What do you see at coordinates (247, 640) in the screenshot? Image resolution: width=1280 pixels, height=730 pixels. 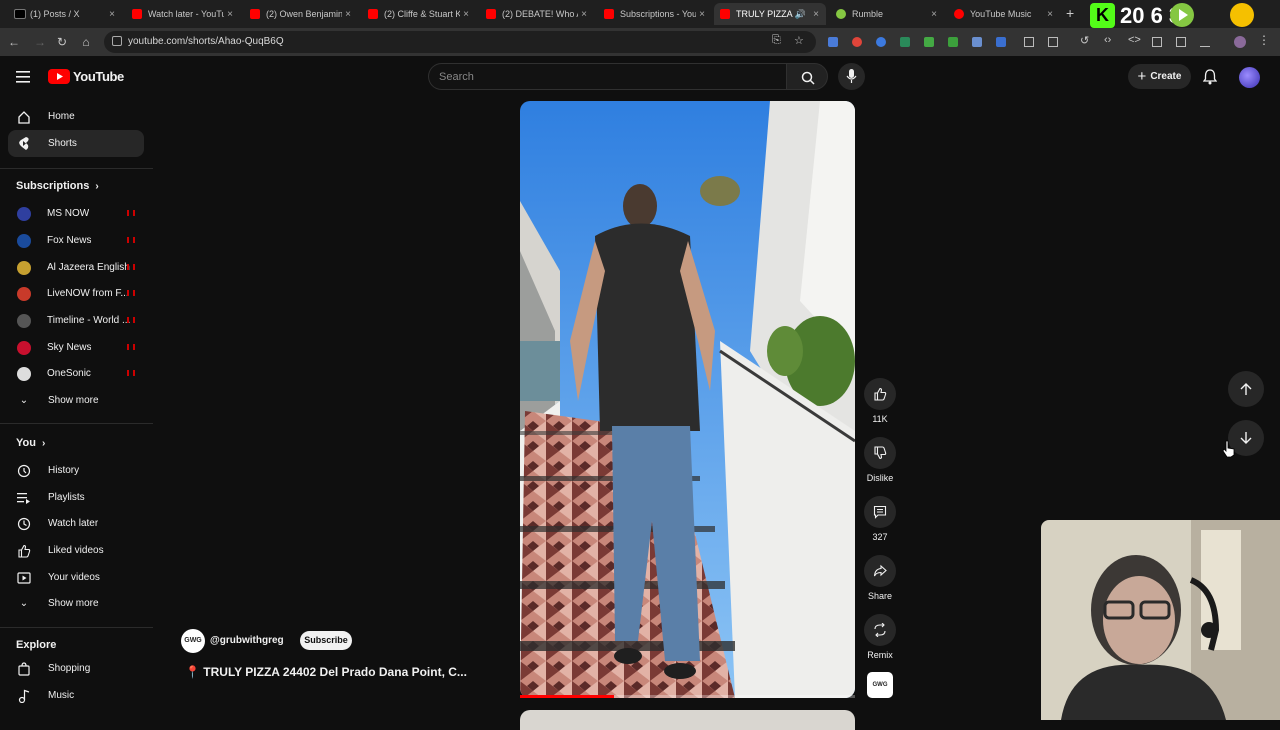 I see `channel-handle: @grubwithgreg` at bounding box center [247, 640].